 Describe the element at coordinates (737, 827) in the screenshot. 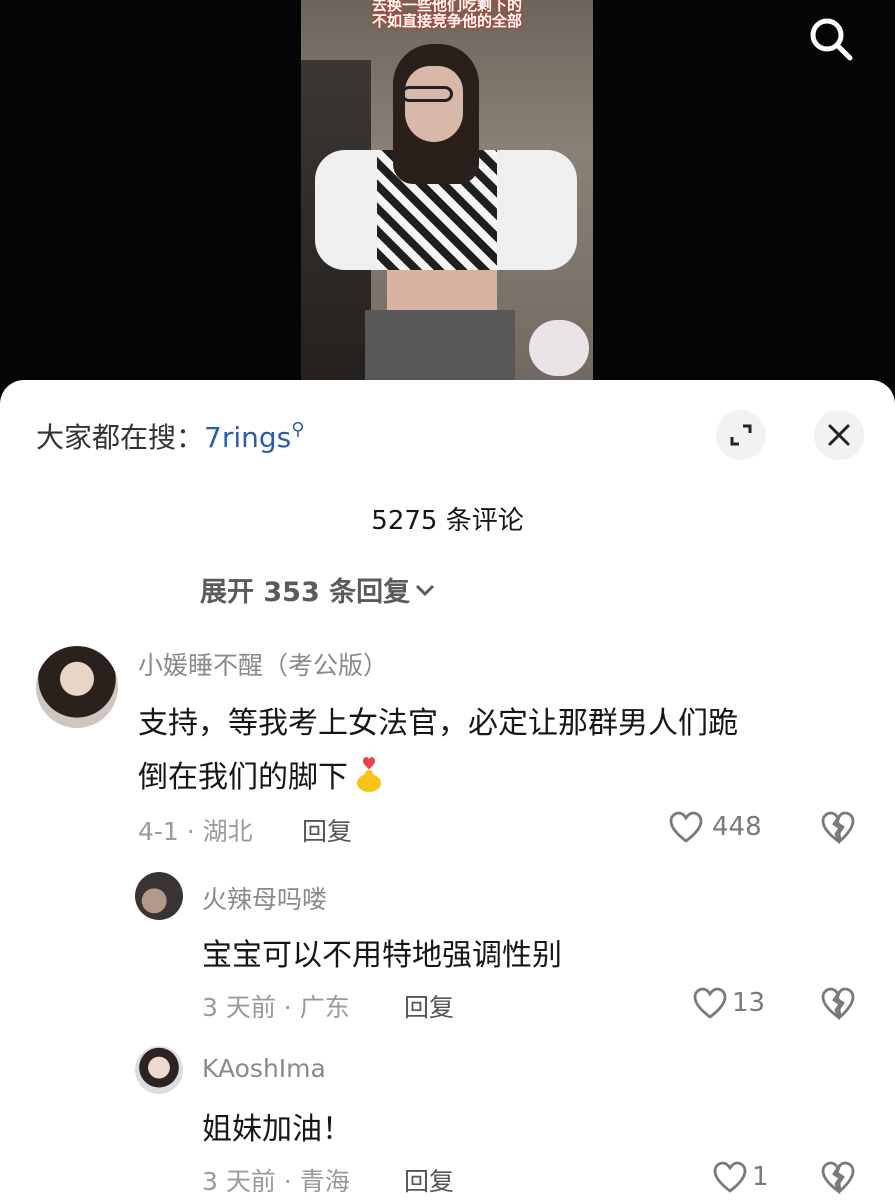

I see `like-count: 448` at that location.